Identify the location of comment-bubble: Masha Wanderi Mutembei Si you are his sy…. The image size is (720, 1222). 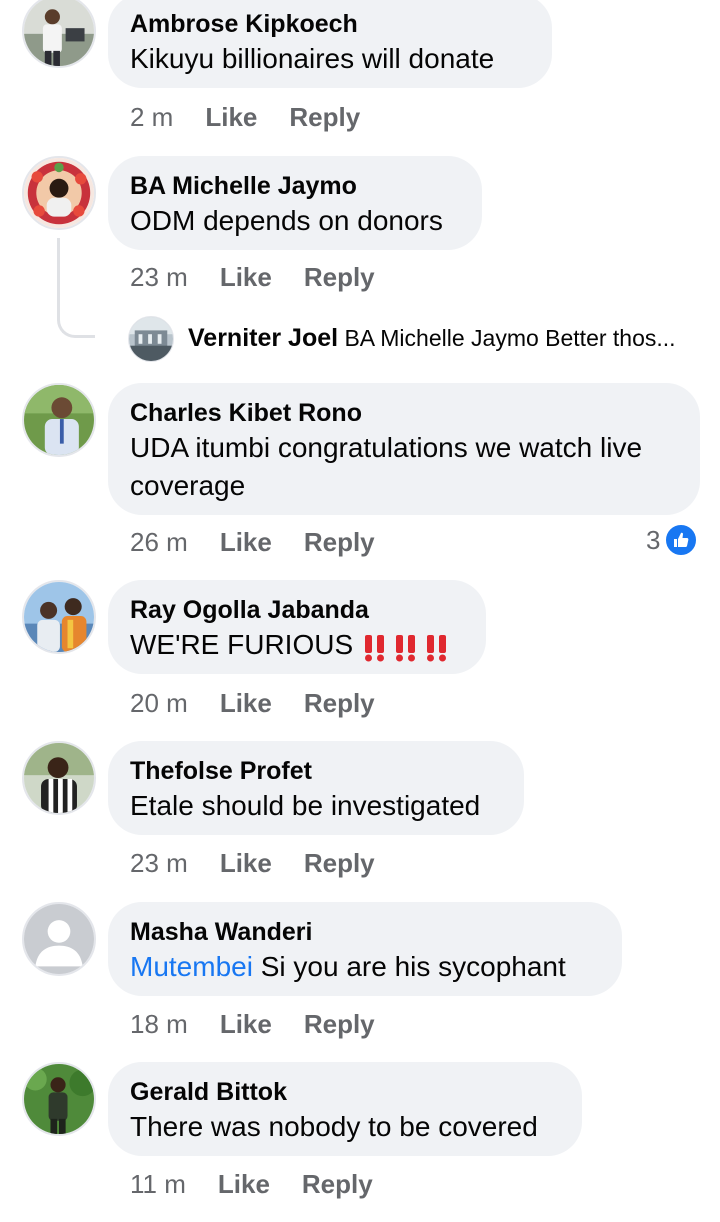
(365, 949).